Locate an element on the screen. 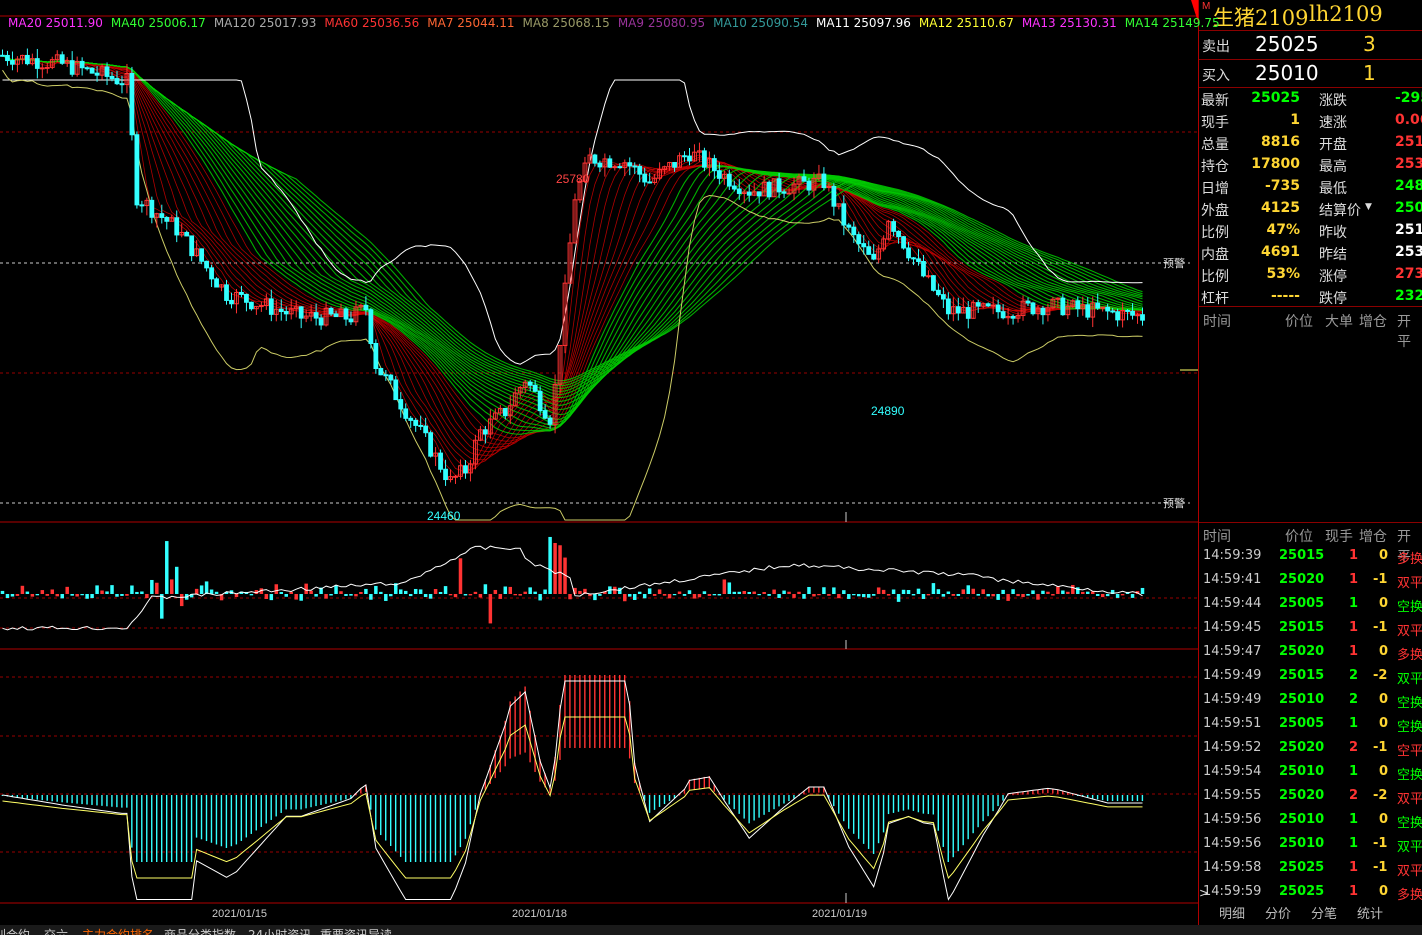 The width and height of the screenshot is (1422, 935). ma-legend-item: MA60 25036.56 is located at coordinates (371, 23).